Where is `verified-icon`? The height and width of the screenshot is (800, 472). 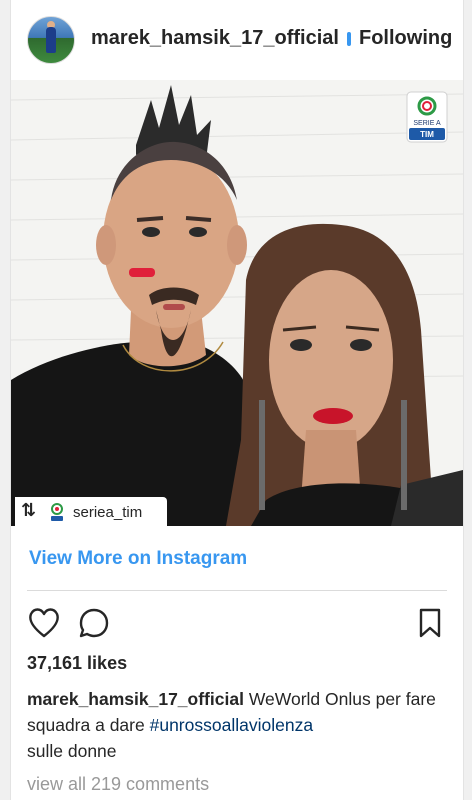 verified-icon is located at coordinates (349, 39).